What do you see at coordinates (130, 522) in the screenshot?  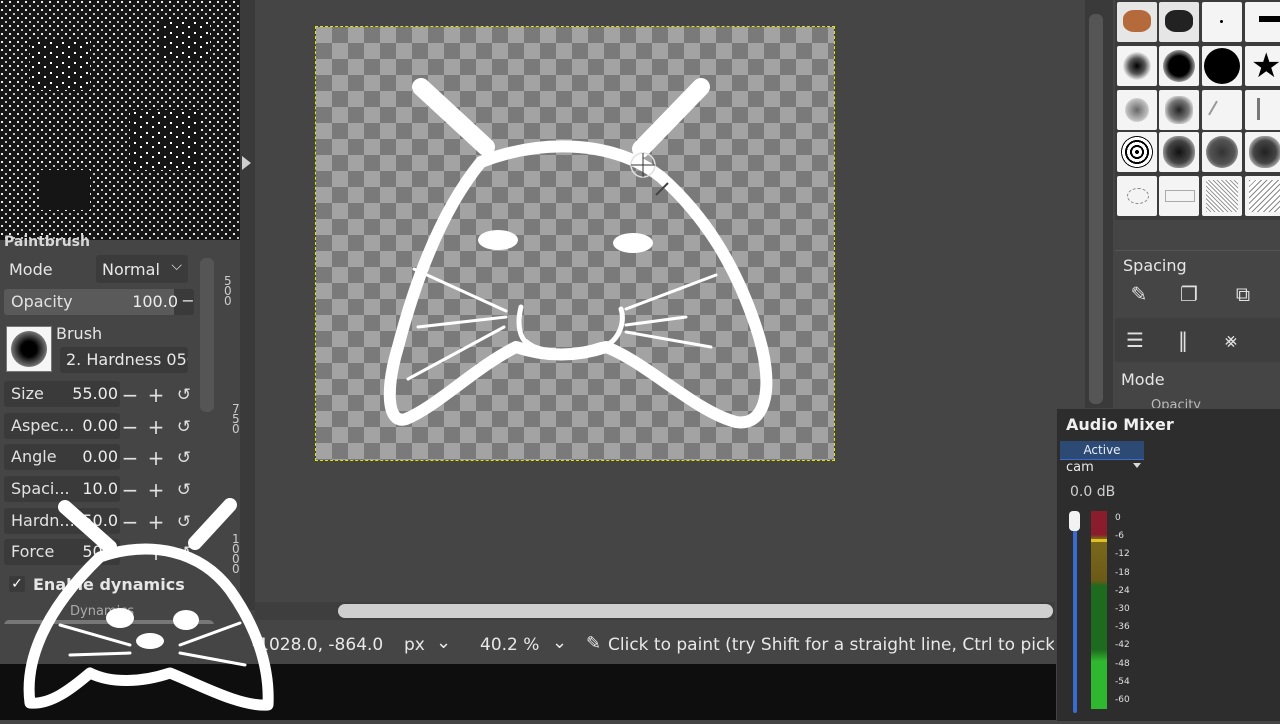 I see `decrease-hardness-button: −` at bounding box center [130, 522].